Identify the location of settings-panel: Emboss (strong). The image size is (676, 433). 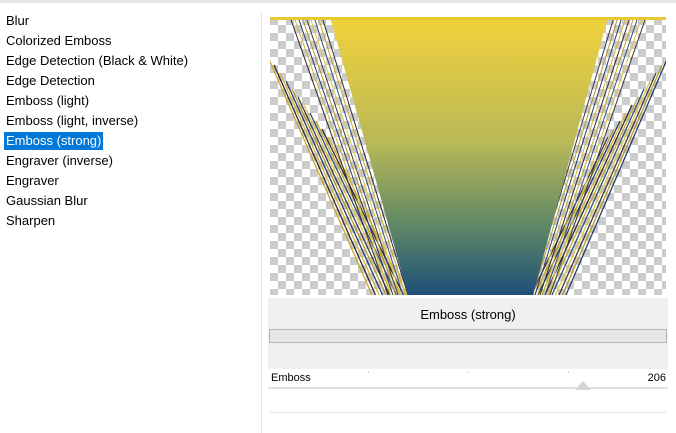
(468, 333).